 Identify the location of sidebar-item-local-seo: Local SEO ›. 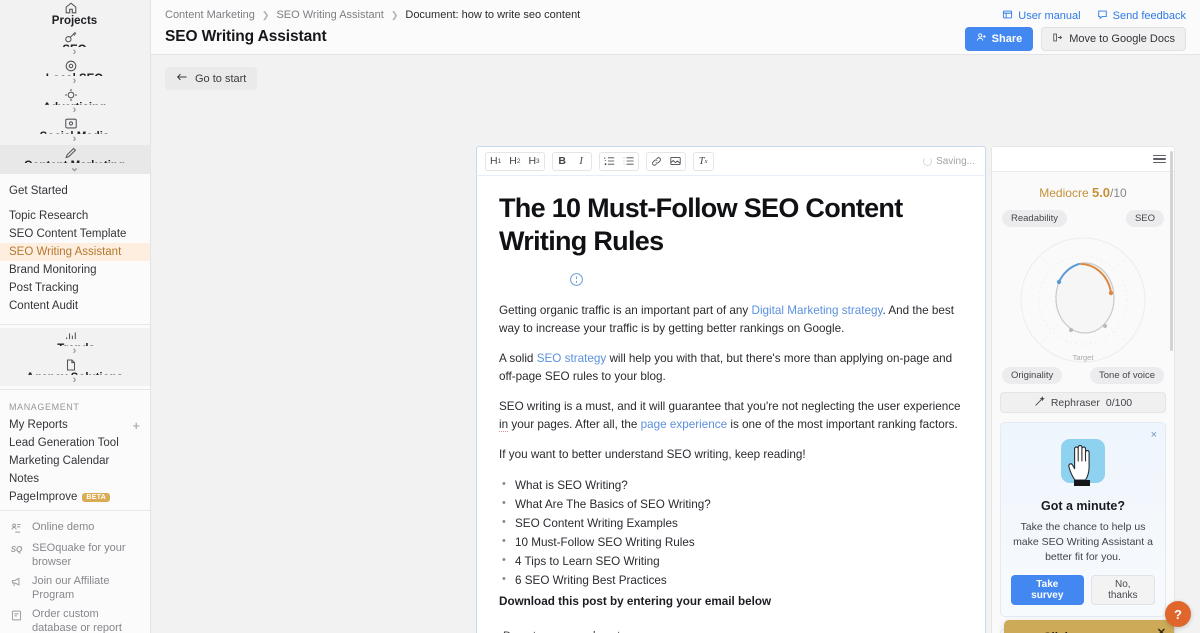
(75, 72).